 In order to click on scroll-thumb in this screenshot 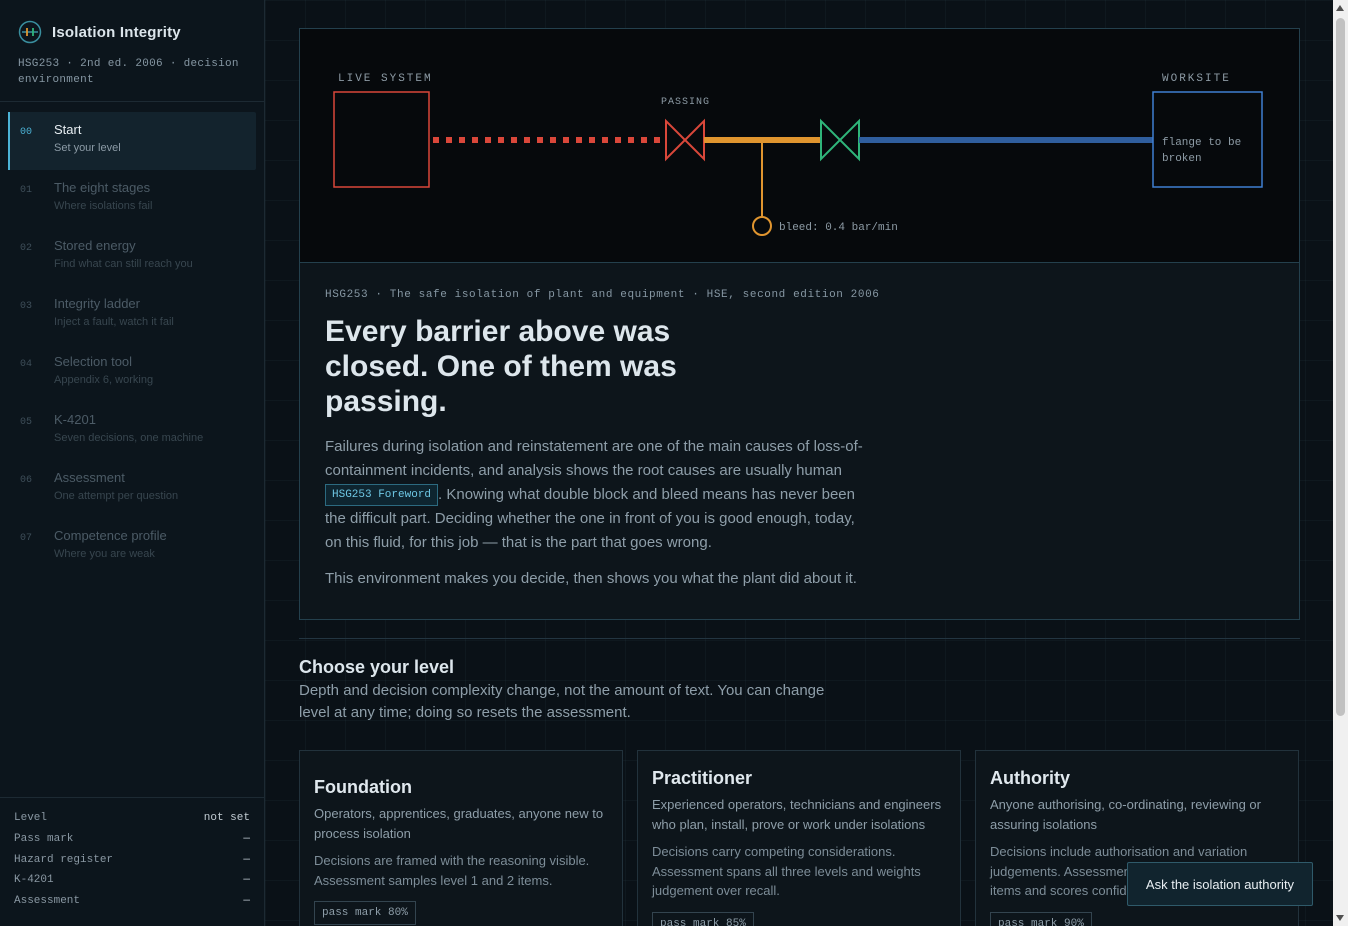, I will do `click(1340, 367)`.